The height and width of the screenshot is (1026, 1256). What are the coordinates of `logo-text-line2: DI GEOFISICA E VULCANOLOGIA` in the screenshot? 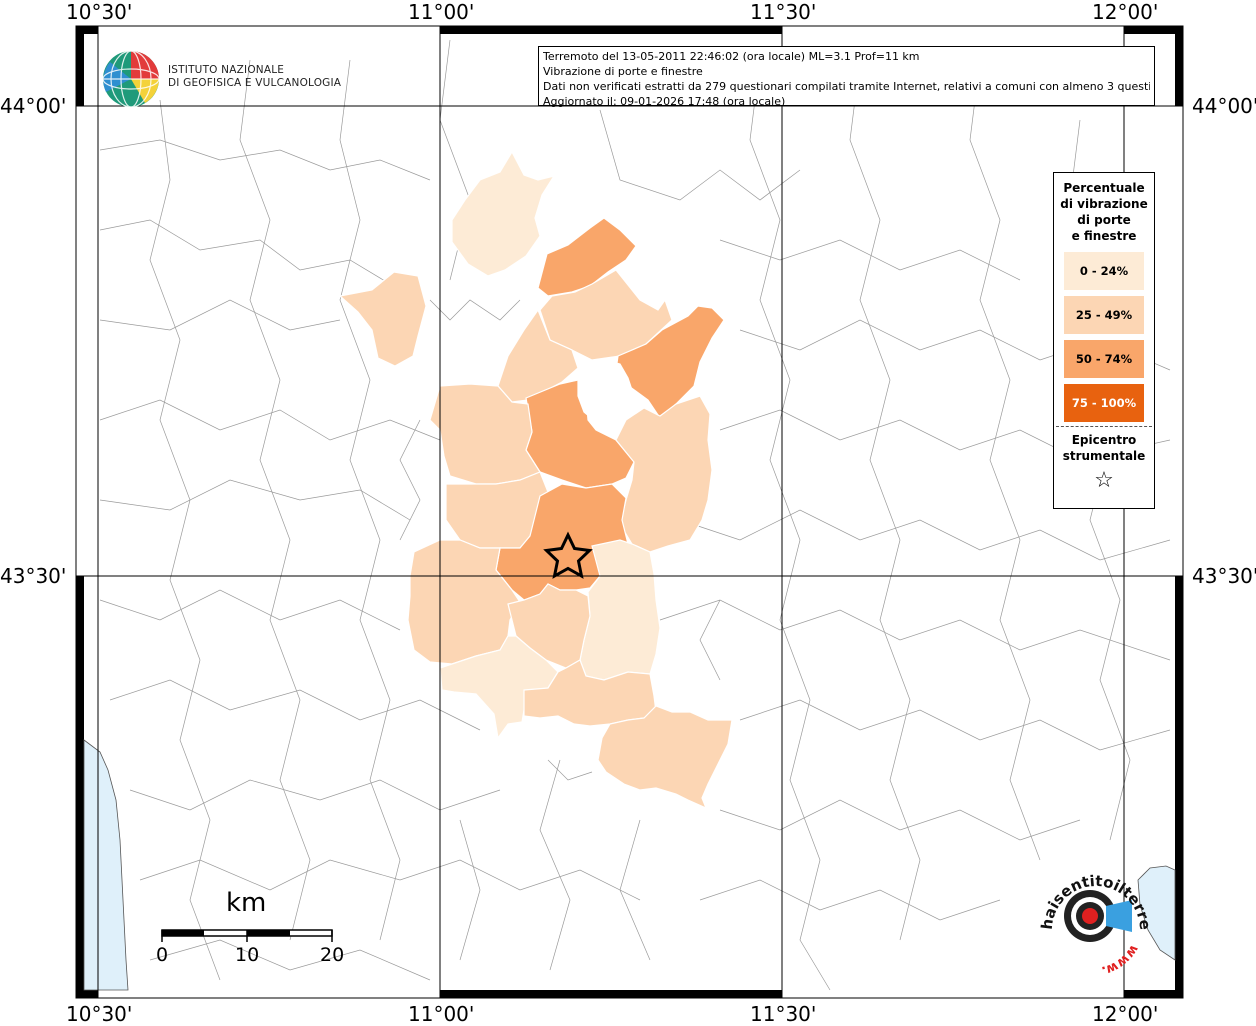 It's located at (255, 83).